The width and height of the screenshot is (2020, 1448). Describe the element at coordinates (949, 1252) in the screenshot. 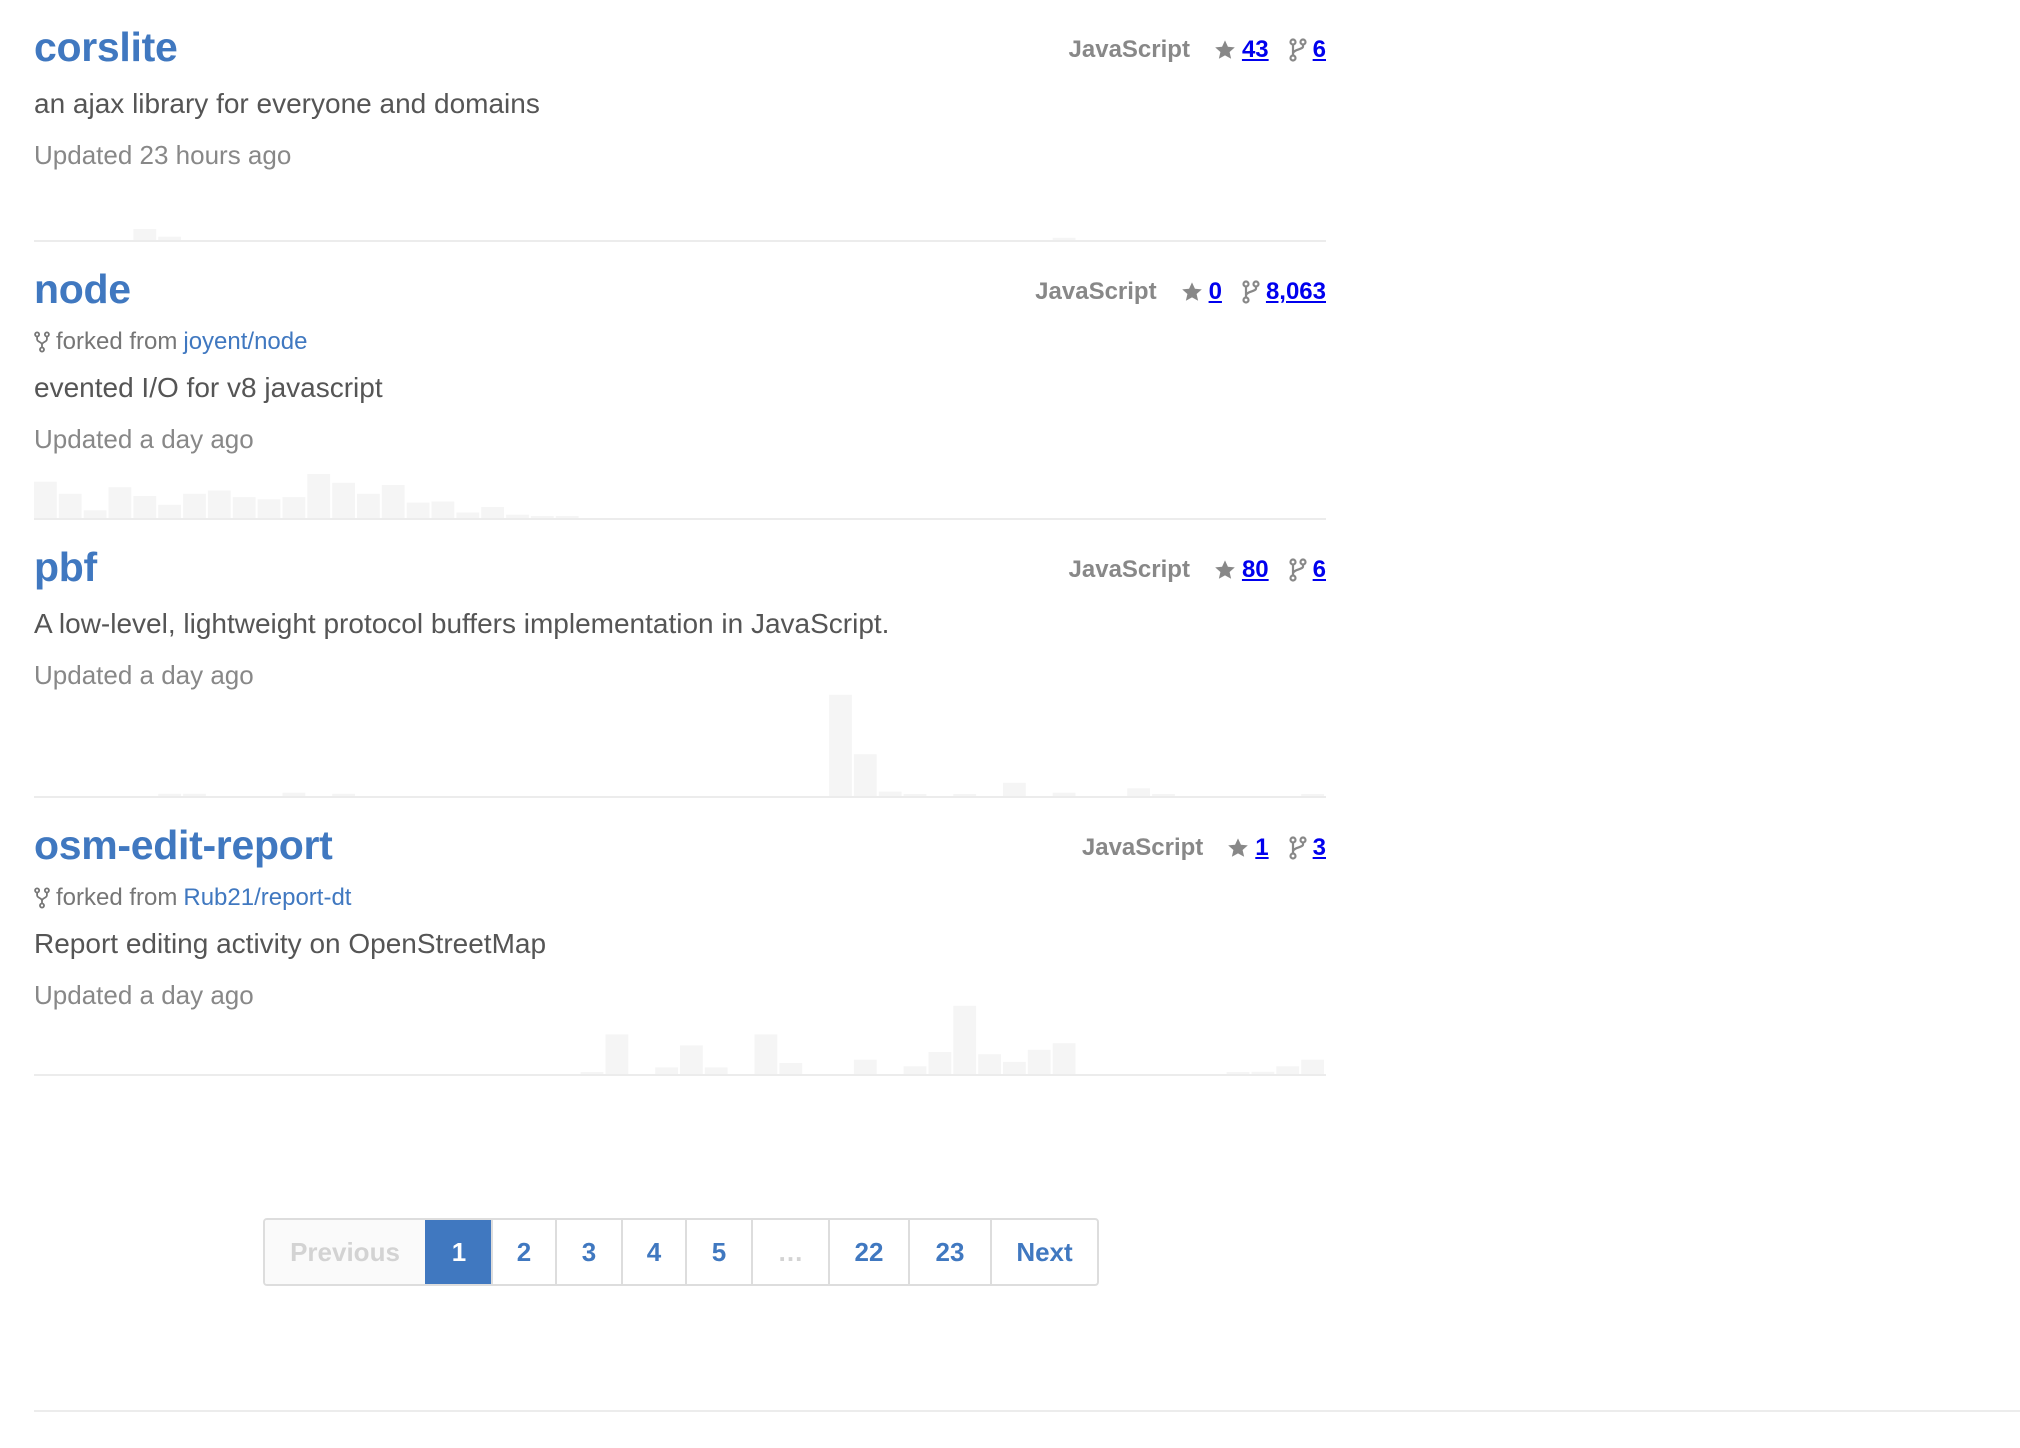

I see `pagination-page: 23` at that location.